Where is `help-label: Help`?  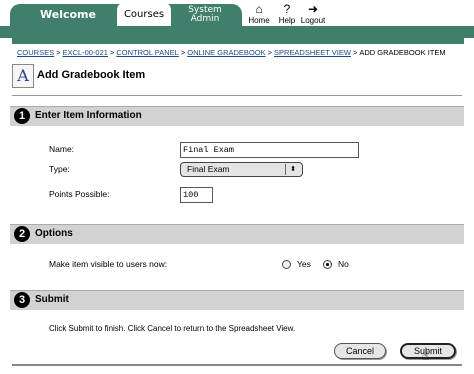
help-label: Help is located at coordinates (287, 20).